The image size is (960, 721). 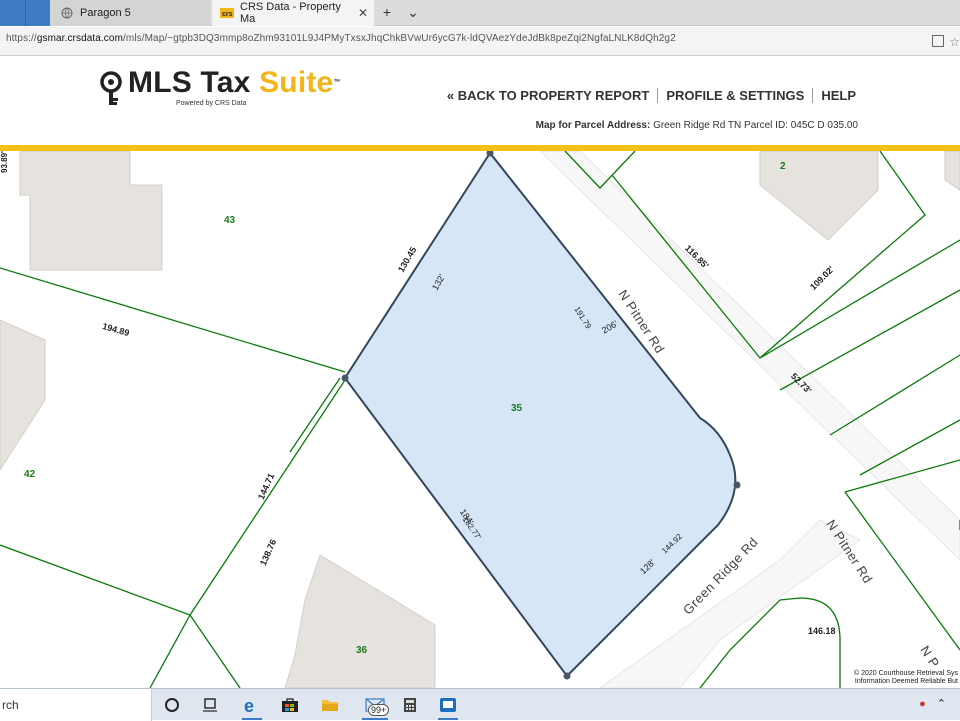 What do you see at coordinates (4, 162) in the screenshot?
I see `dimension-label: 93.89'` at bounding box center [4, 162].